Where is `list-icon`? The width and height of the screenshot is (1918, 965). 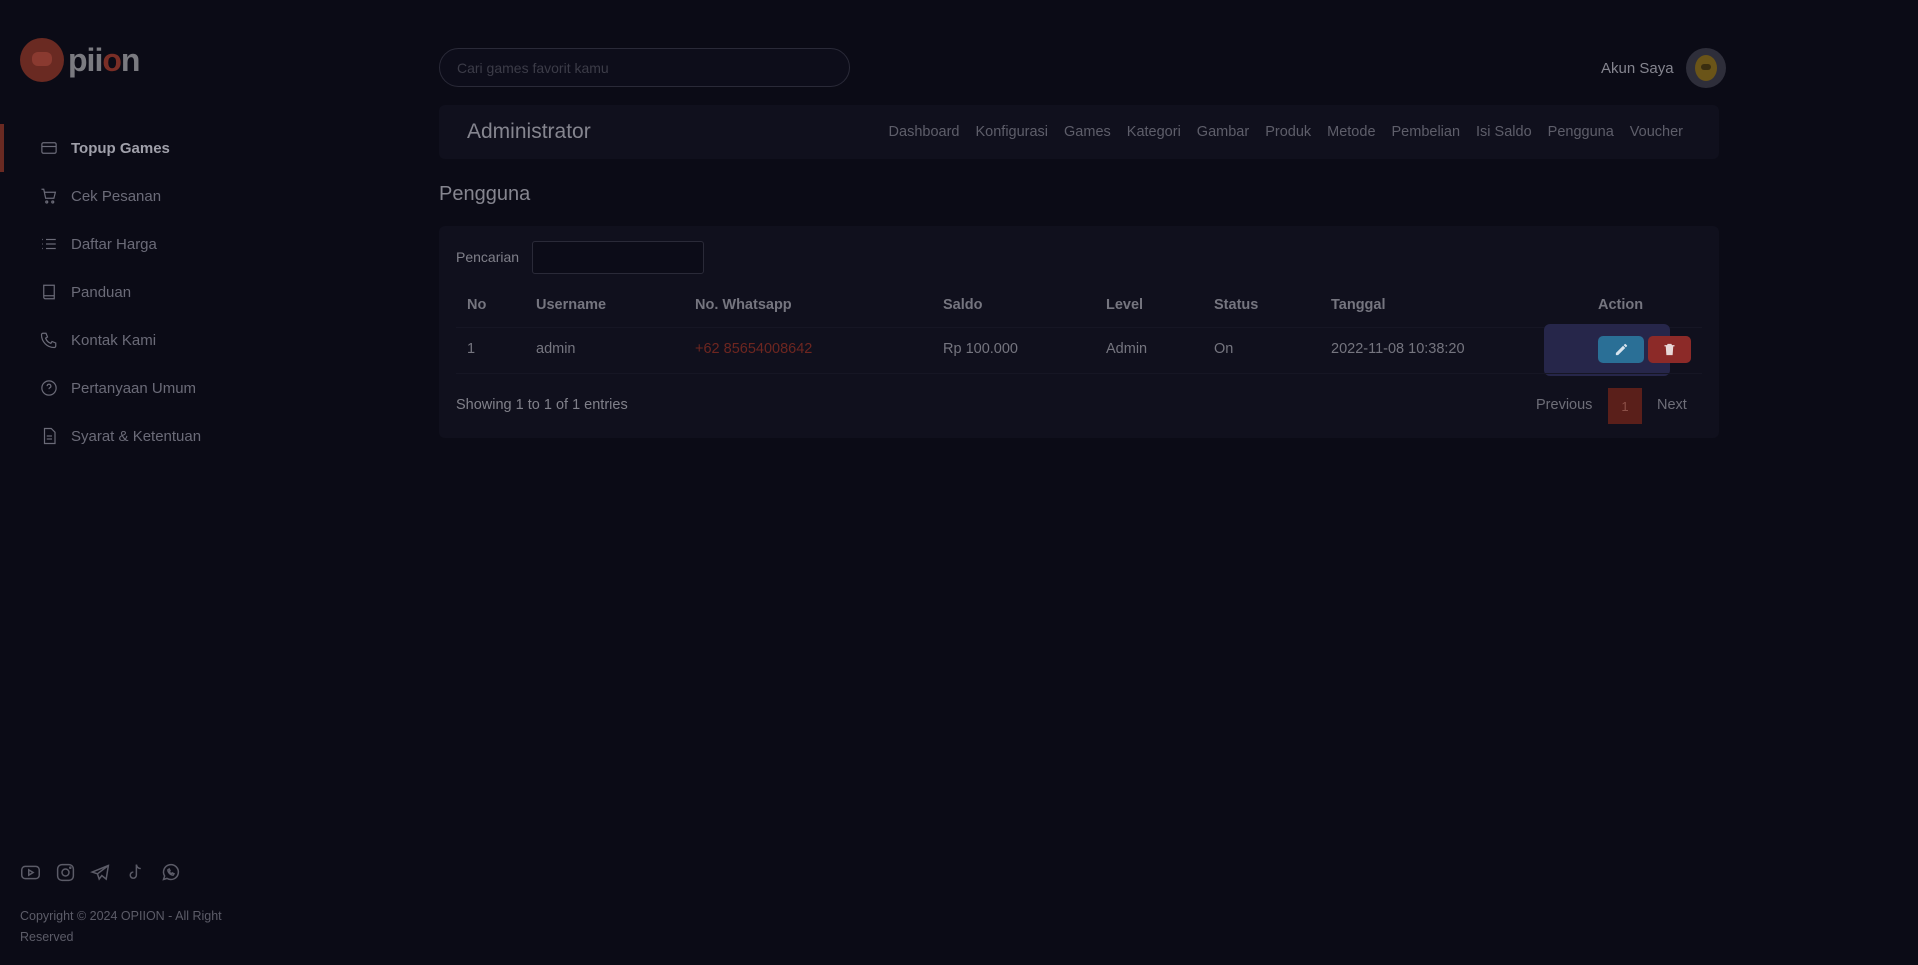
list-icon is located at coordinates (49, 244).